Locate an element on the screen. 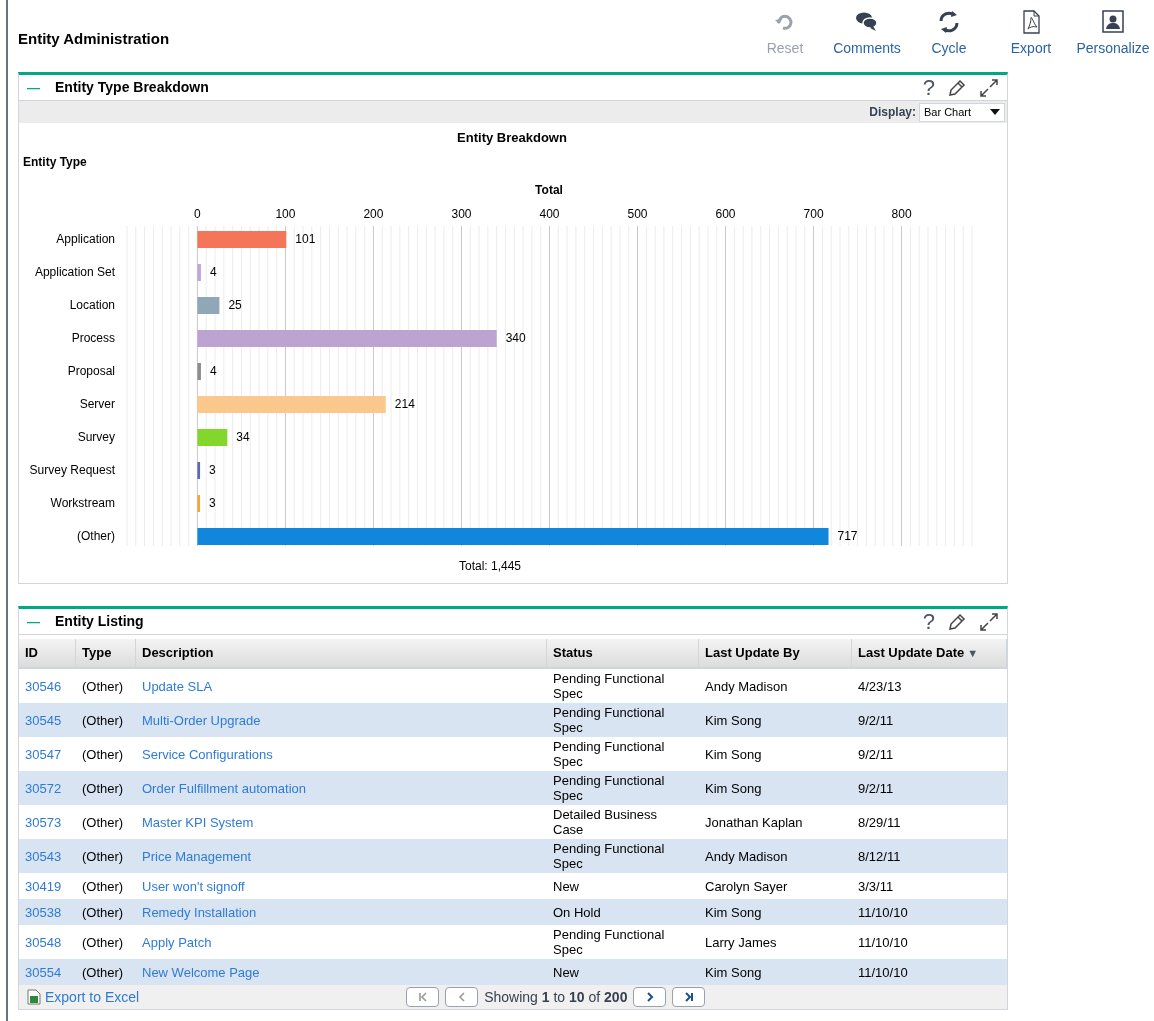 The height and width of the screenshot is (1021, 1154). id-link: 30572 is located at coordinates (43, 788).